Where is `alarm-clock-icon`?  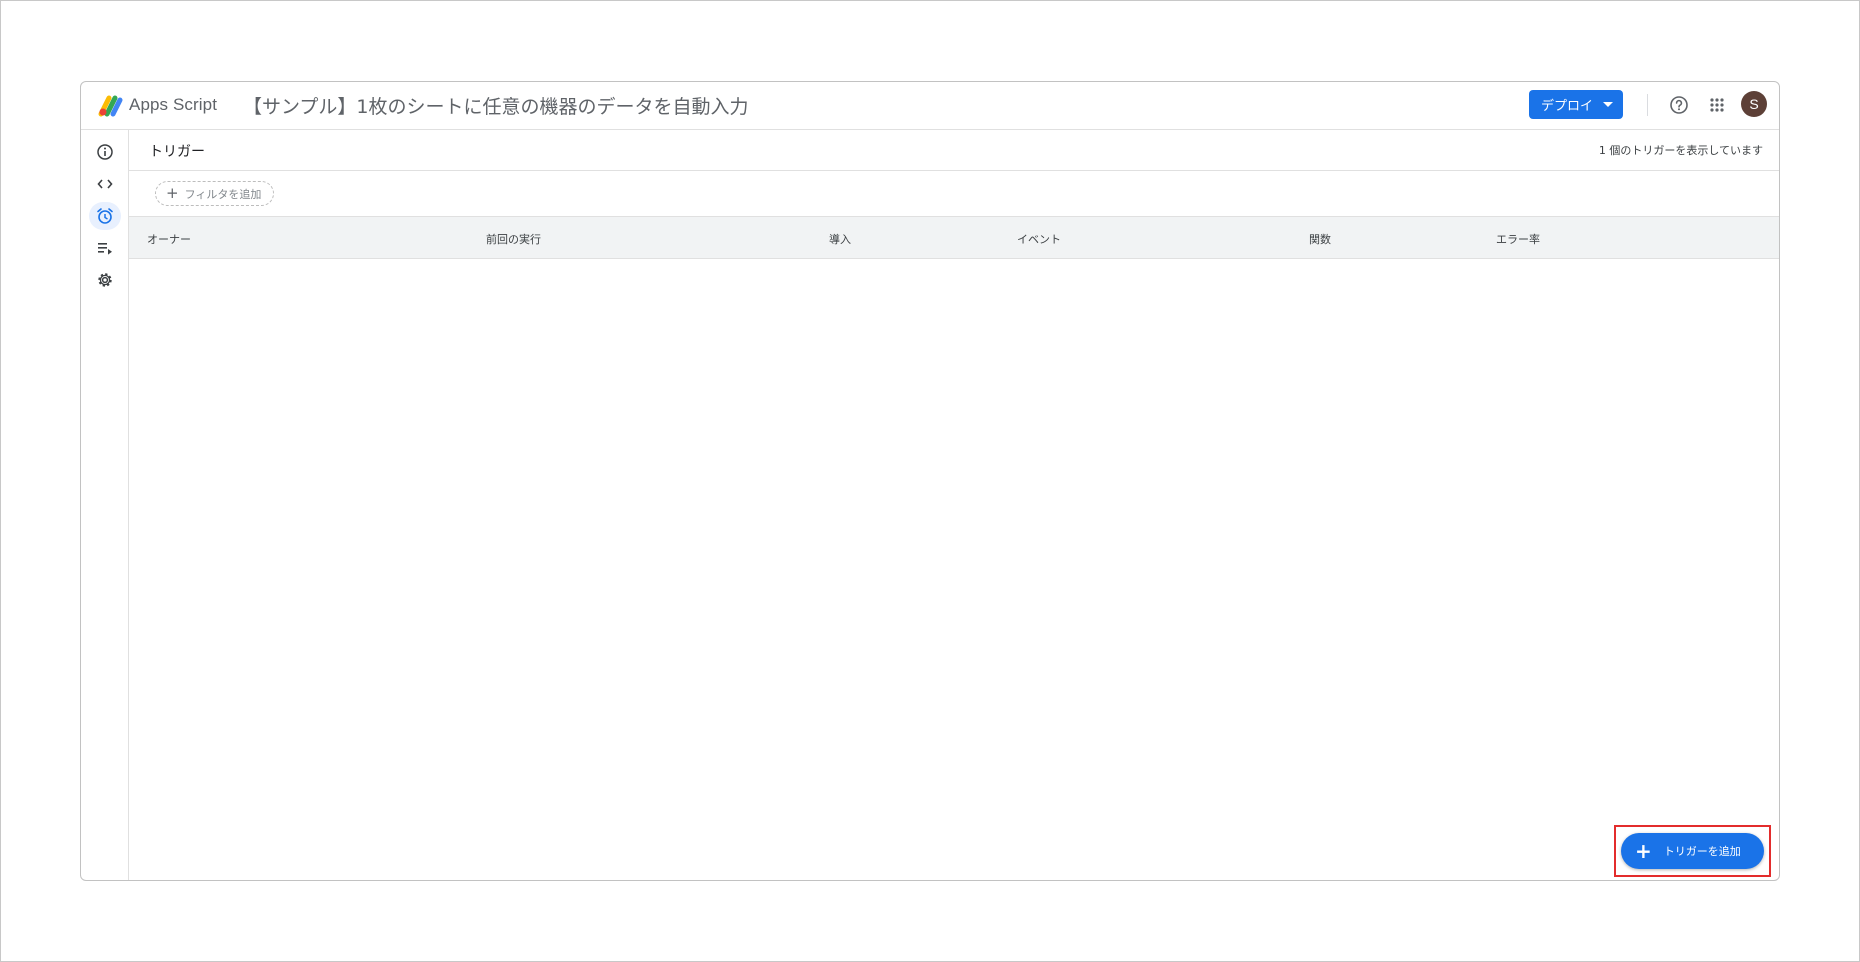 alarm-clock-icon is located at coordinates (105, 216).